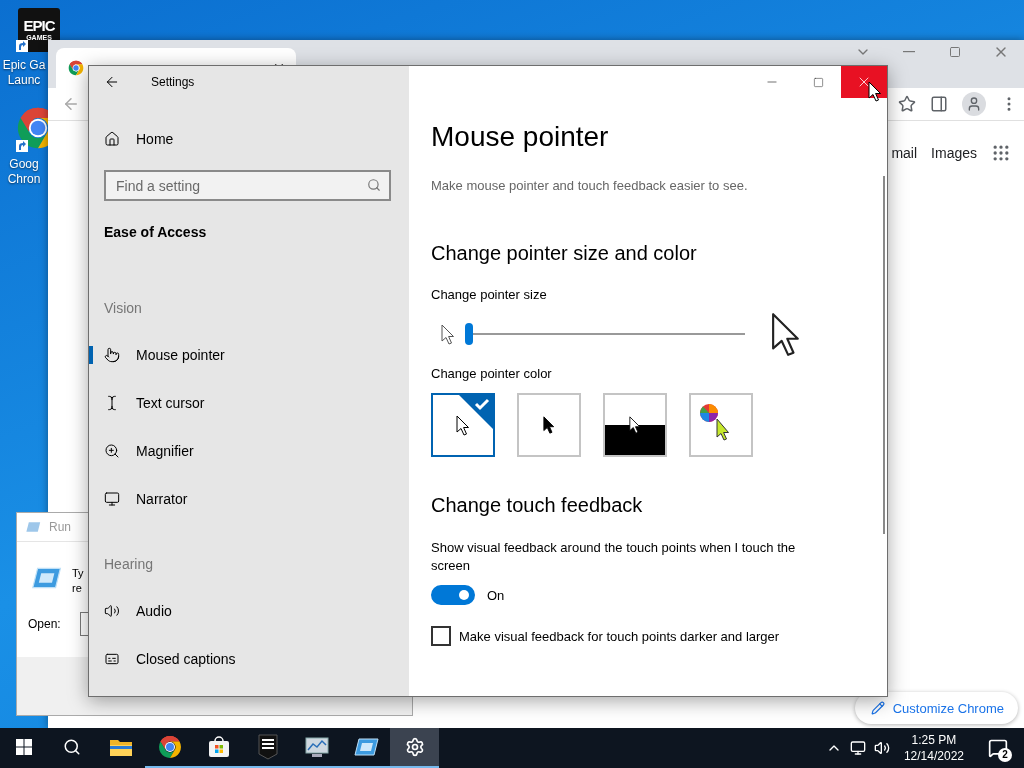  Describe the element at coordinates (123, 308) in the screenshot. I see `group-heading: Vision` at that location.